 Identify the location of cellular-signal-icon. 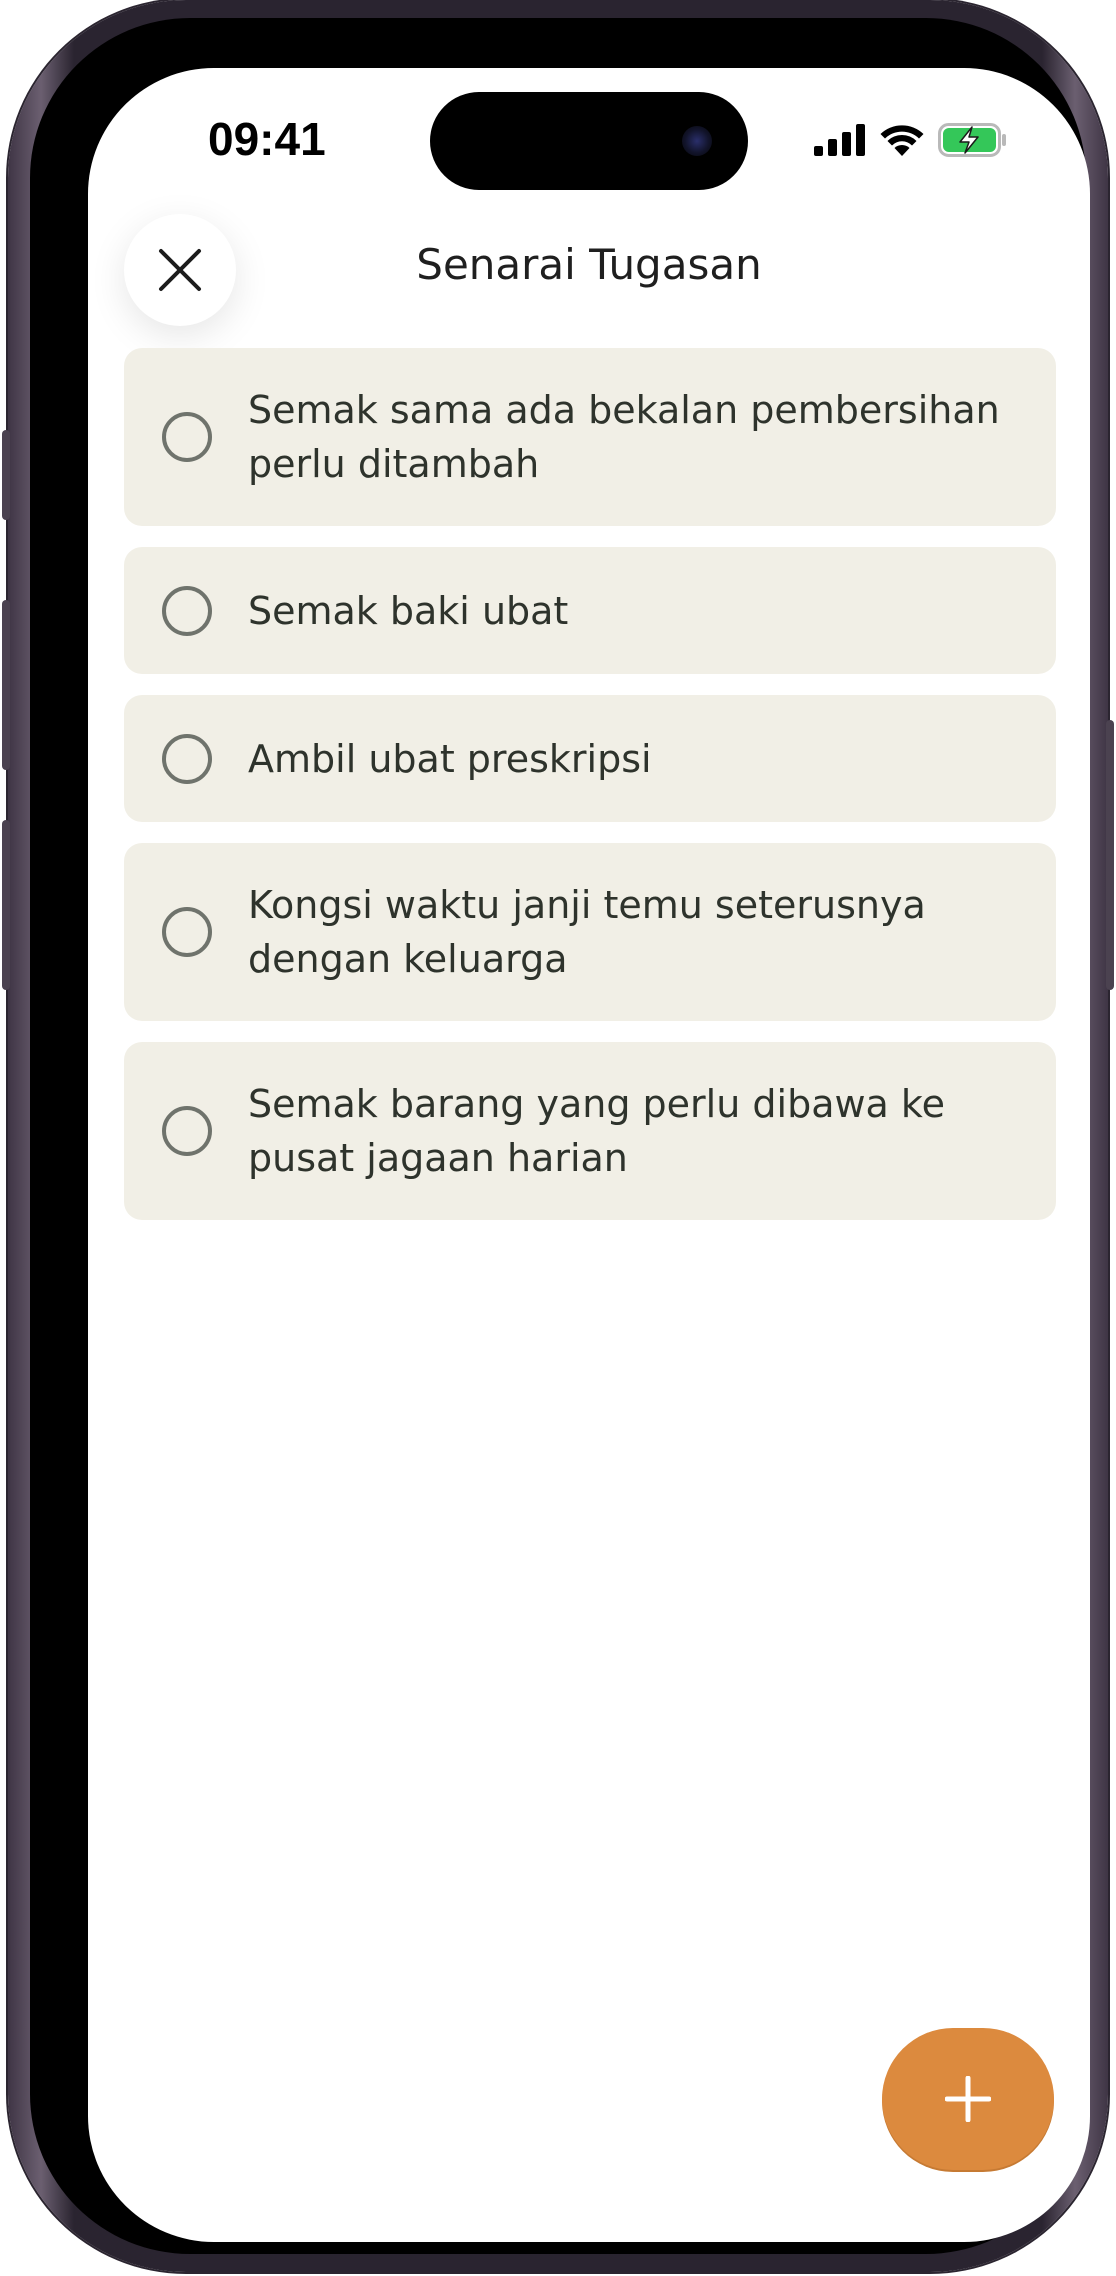
(839, 140).